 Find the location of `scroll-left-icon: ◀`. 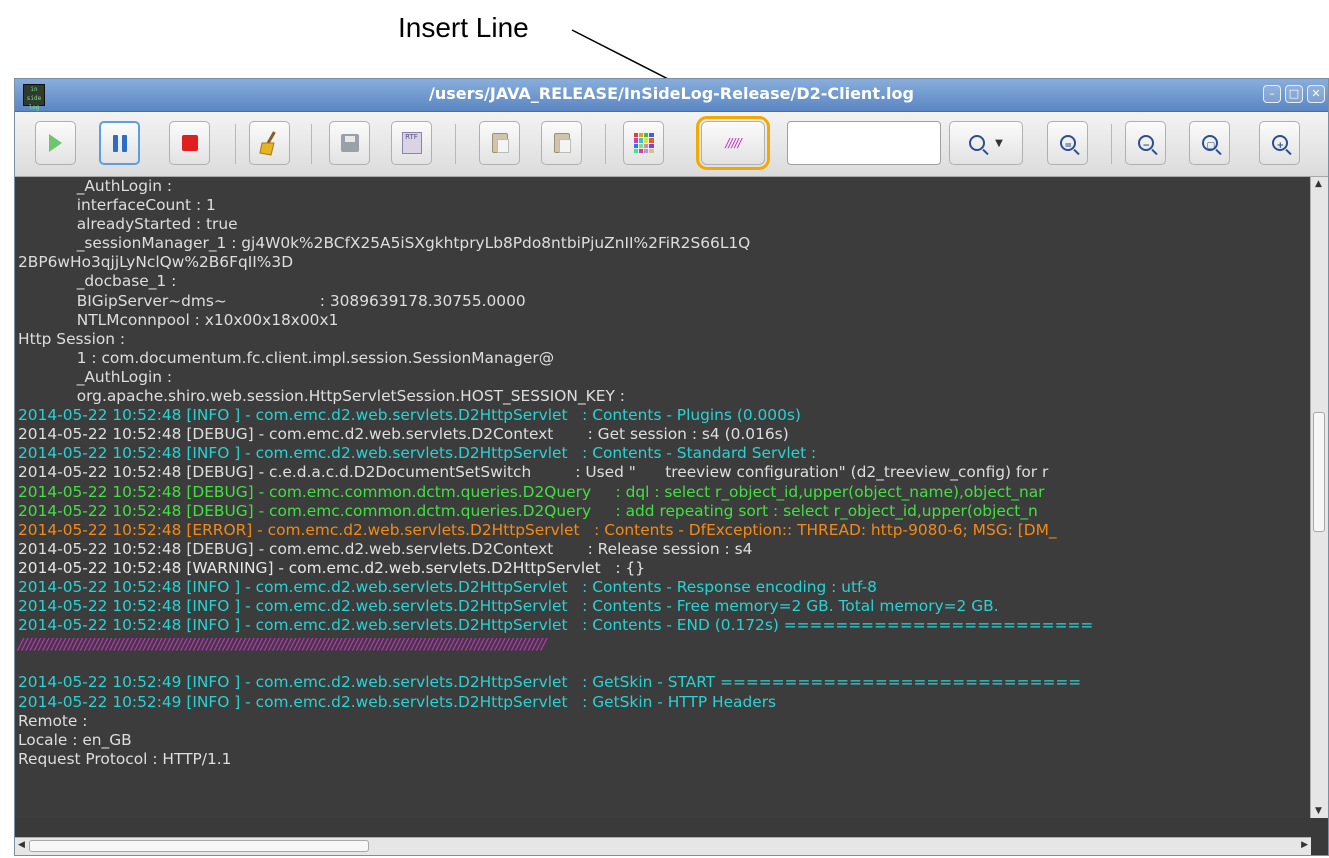

scroll-left-icon: ◀ is located at coordinates (21, 845).